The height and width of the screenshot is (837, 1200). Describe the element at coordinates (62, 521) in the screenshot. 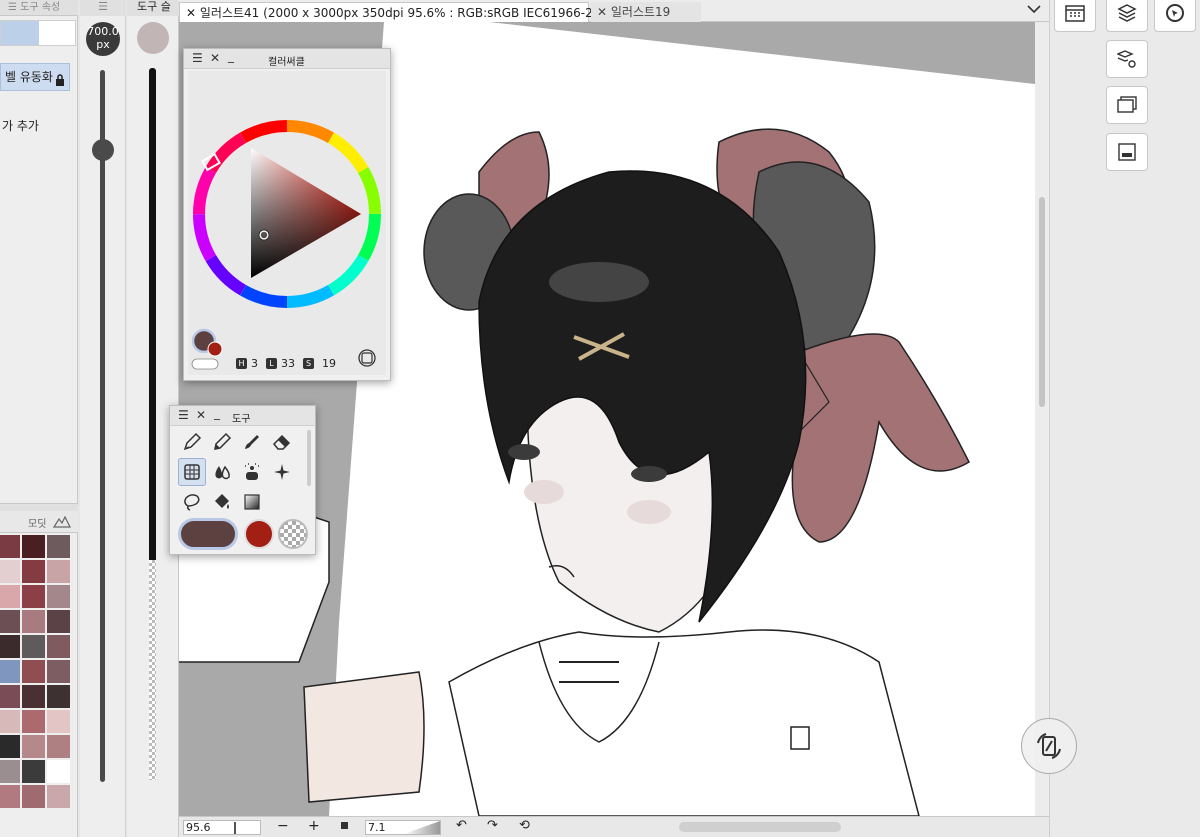

I see `mountain-icon` at that location.